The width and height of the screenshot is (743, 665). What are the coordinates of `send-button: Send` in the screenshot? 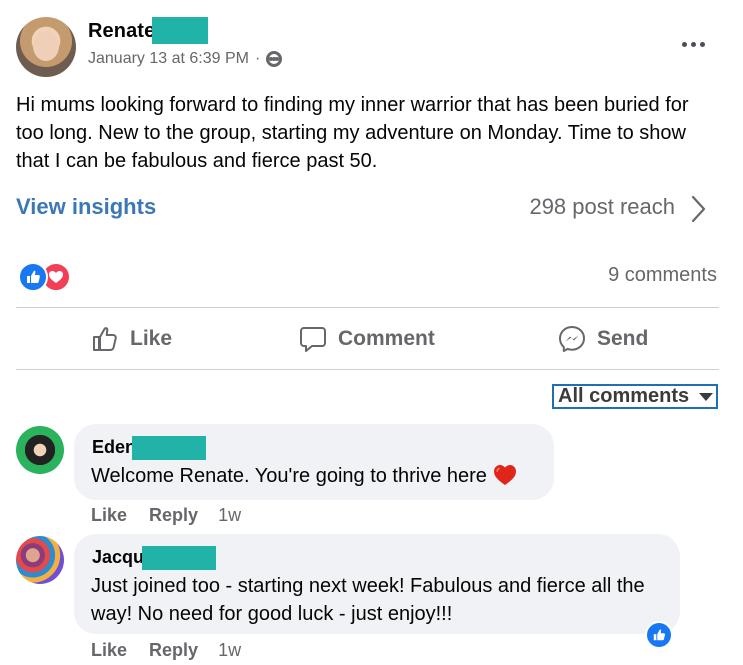 It's located at (602, 339).